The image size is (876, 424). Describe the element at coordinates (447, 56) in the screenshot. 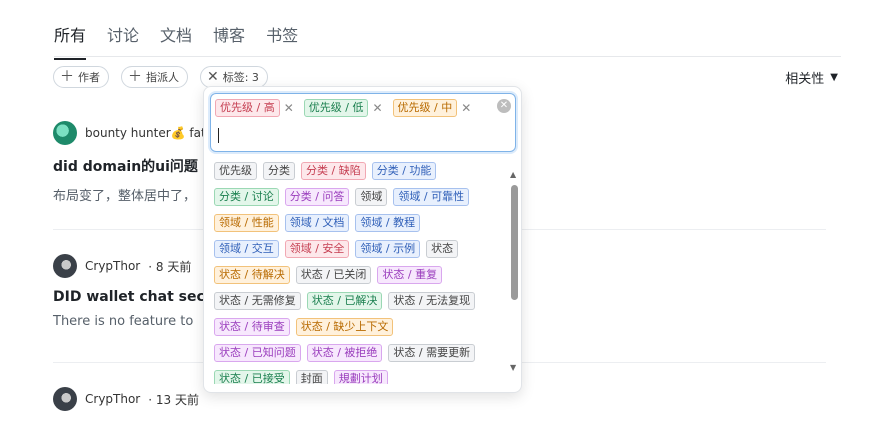

I see `tabs-divider` at that location.